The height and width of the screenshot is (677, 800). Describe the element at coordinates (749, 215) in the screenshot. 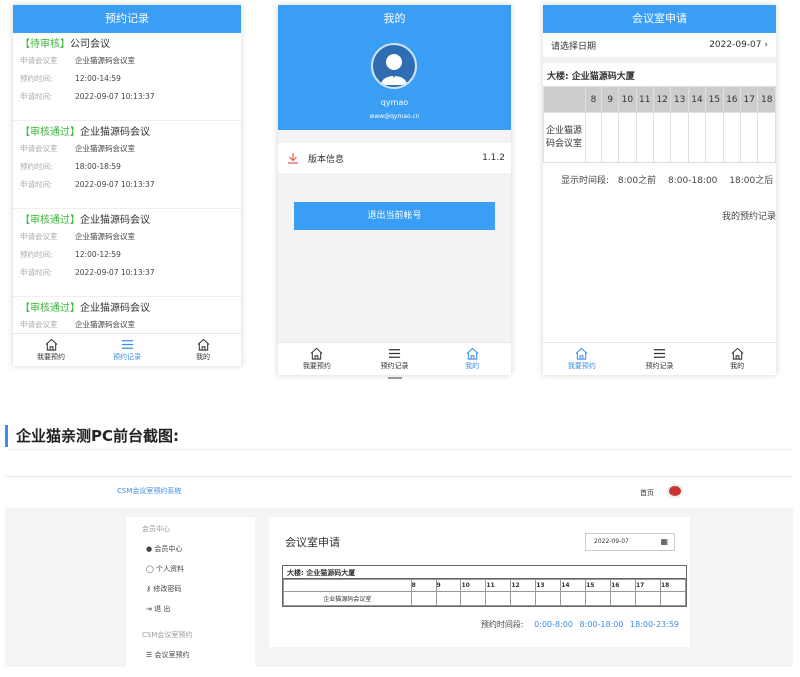

I see `my-records-link: 我的预约记录` at that location.